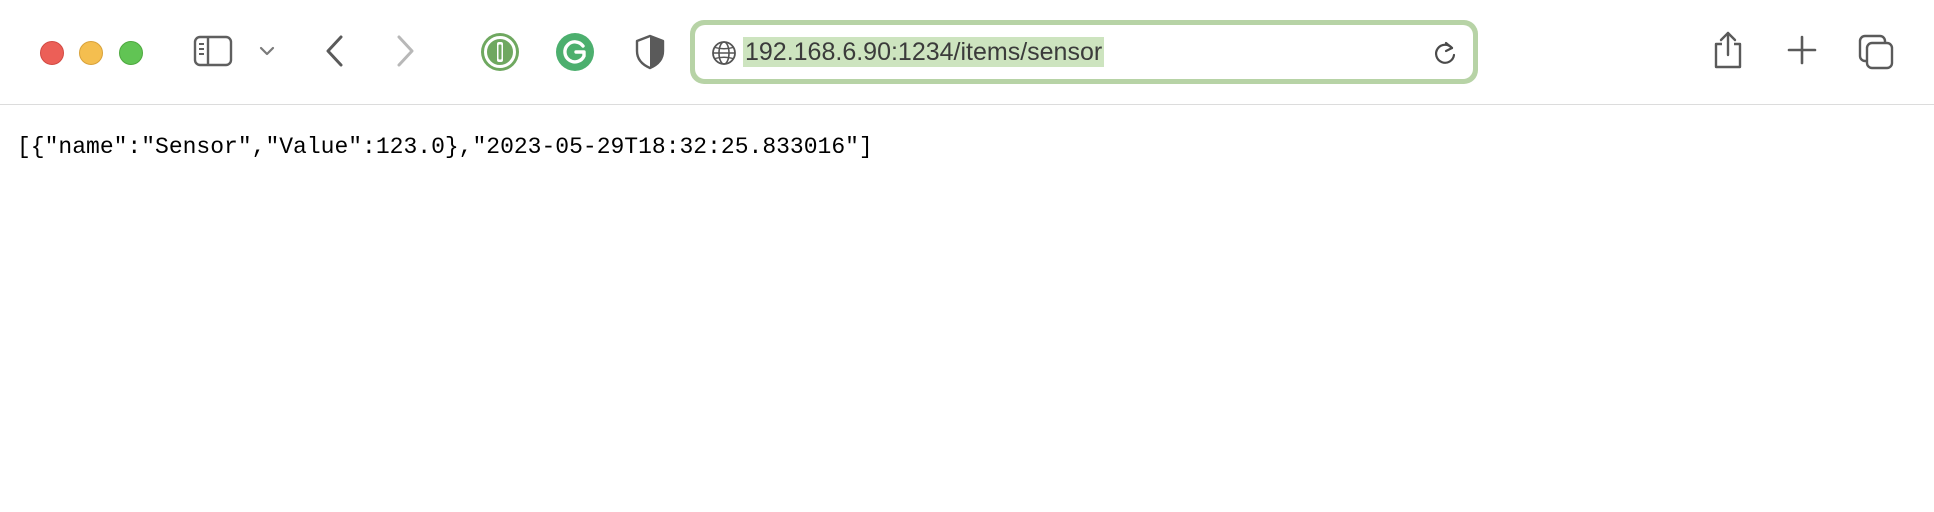 Image resolution: width=1934 pixels, height=512 pixels. I want to click on grammarly-icon, so click(575, 52).